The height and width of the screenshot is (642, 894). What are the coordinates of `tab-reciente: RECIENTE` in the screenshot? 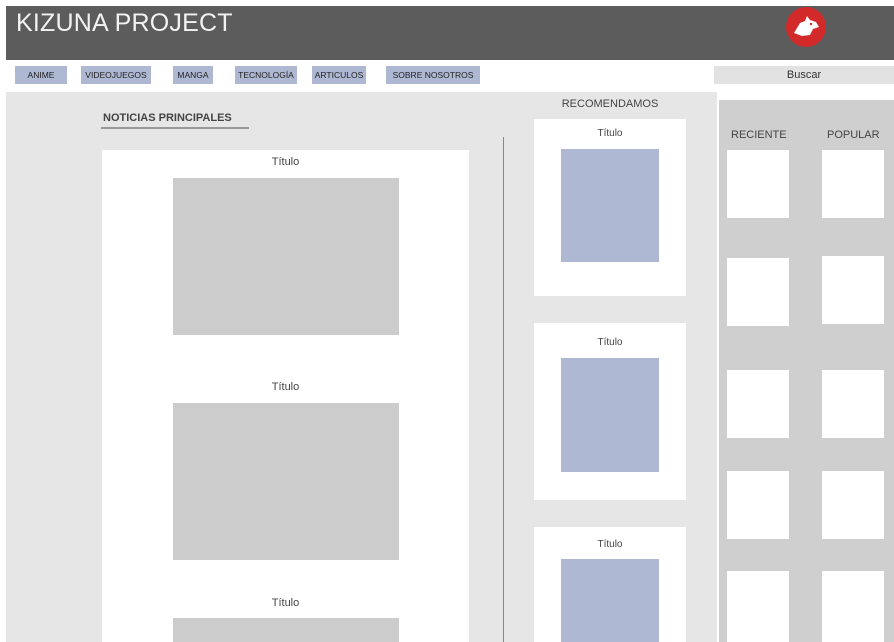 It's located at (759, 135).